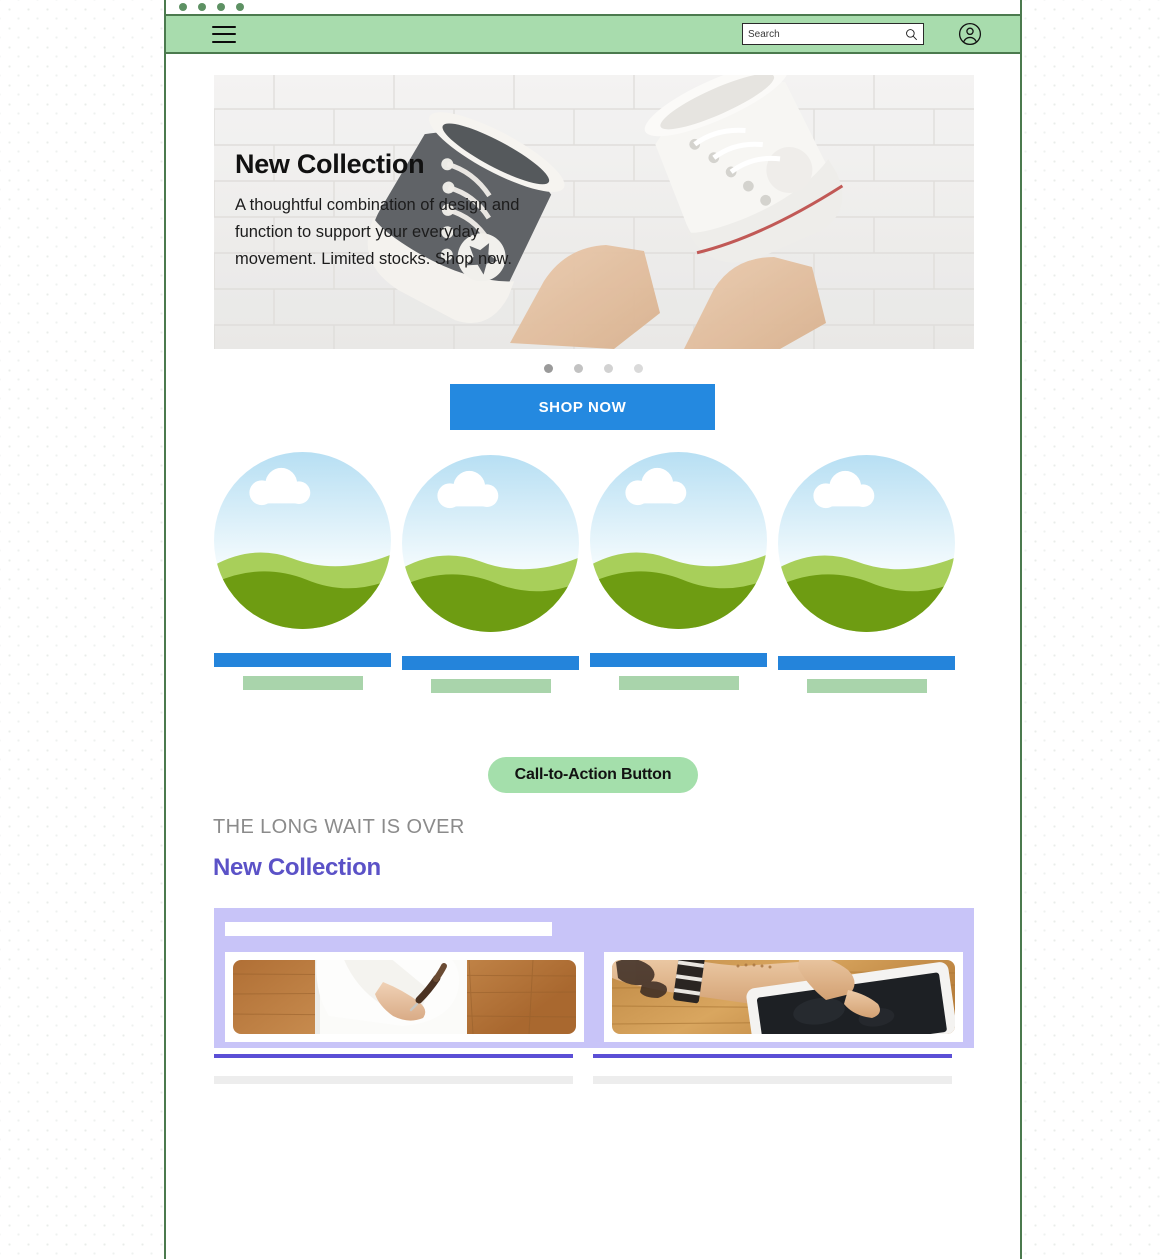 Image resolution: width=1166 pixels, height=1259 pixels. What do you see at coordinates (593, 368) in the screenshot?
I see `carousel-dots` at bounding box center [593, 368].